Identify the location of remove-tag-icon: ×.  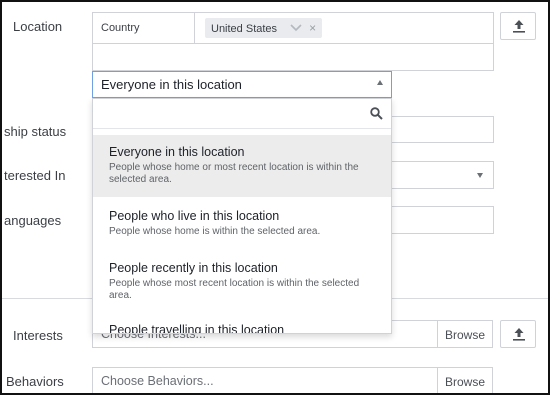
(312, 28).